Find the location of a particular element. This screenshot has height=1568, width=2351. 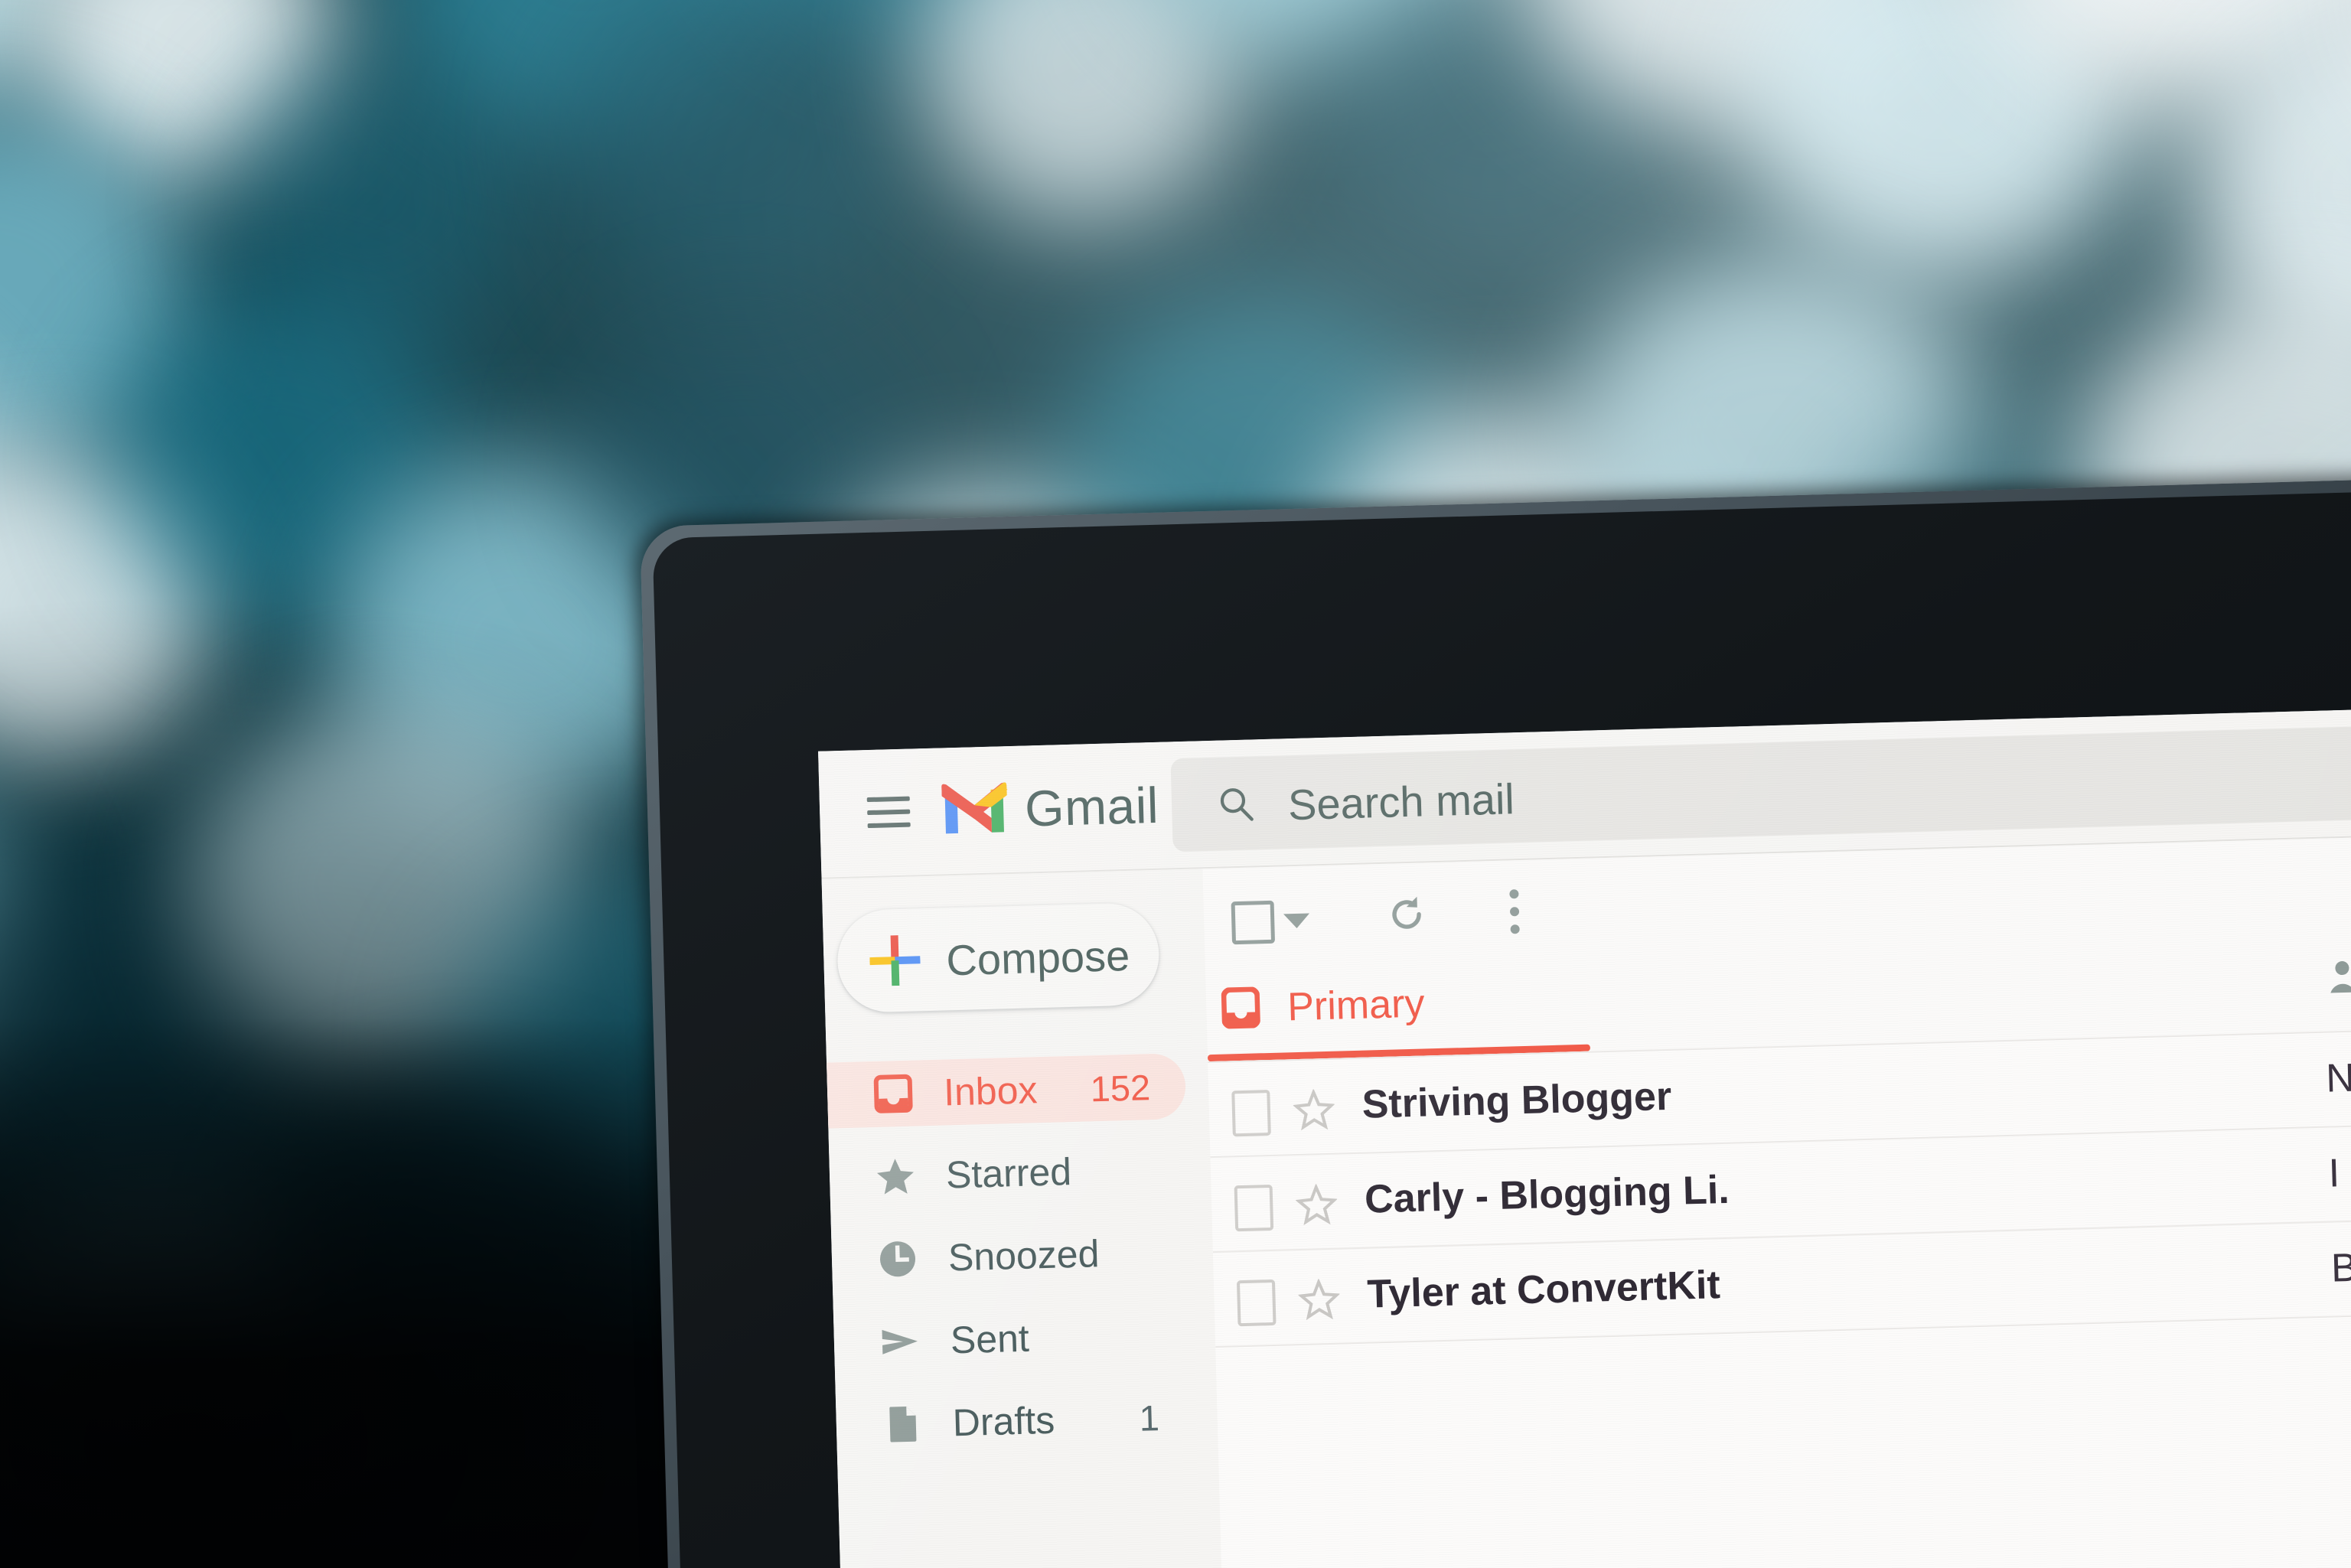

message-subject: Bypas is located at coordinates (2340, 1267).